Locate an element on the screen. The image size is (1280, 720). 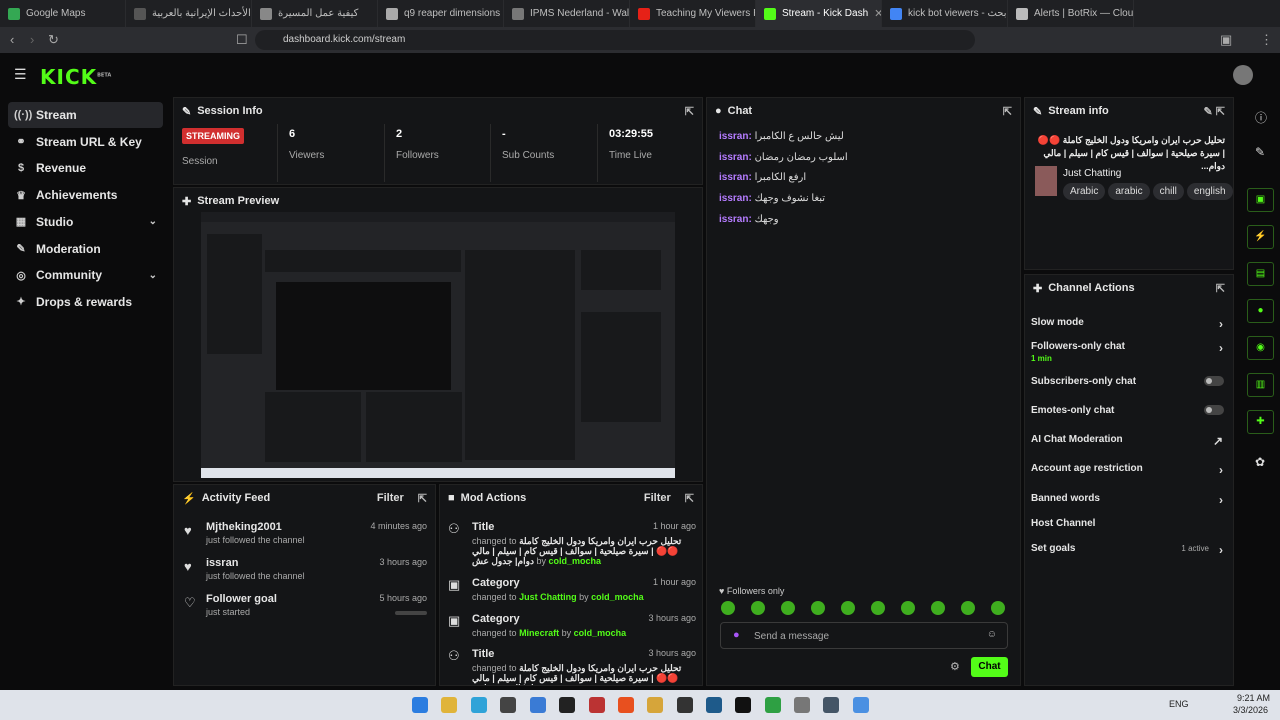
channel-action-followers-only-chat: Followers-only chat 1 min › is located at coordinates (1127, 352).